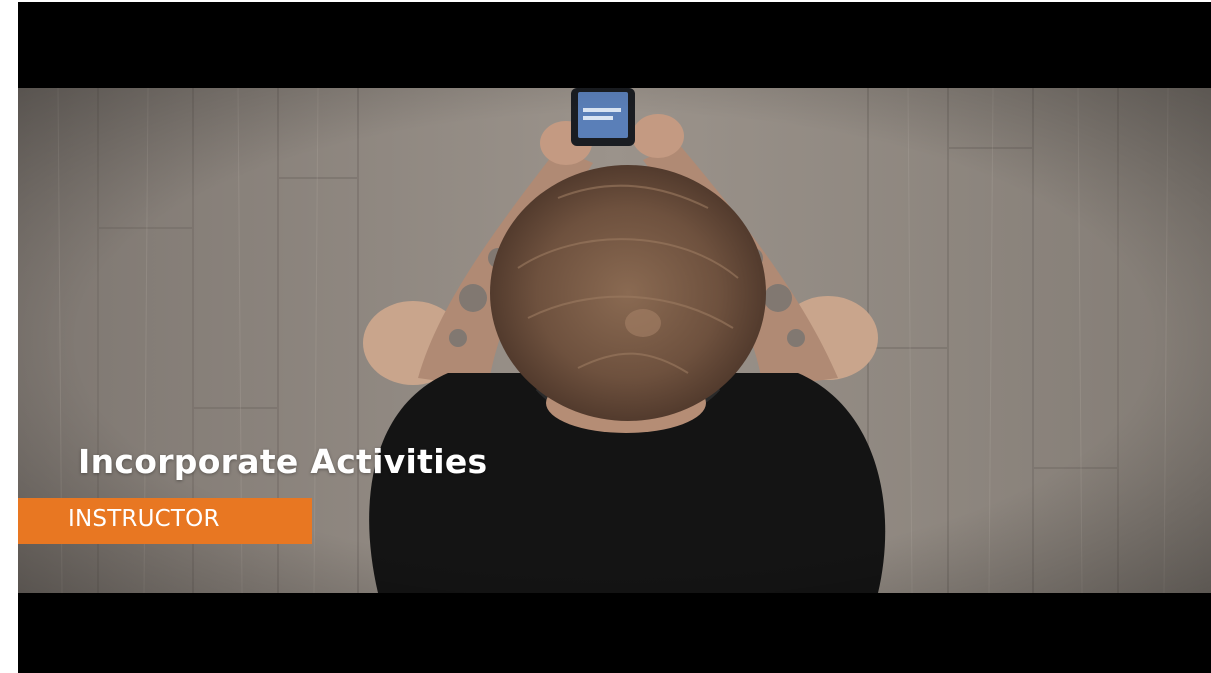 The height and width of the screenshot is (673, 1211). I want to click on role-label: INSTRUCTOR, so click(144, 519).